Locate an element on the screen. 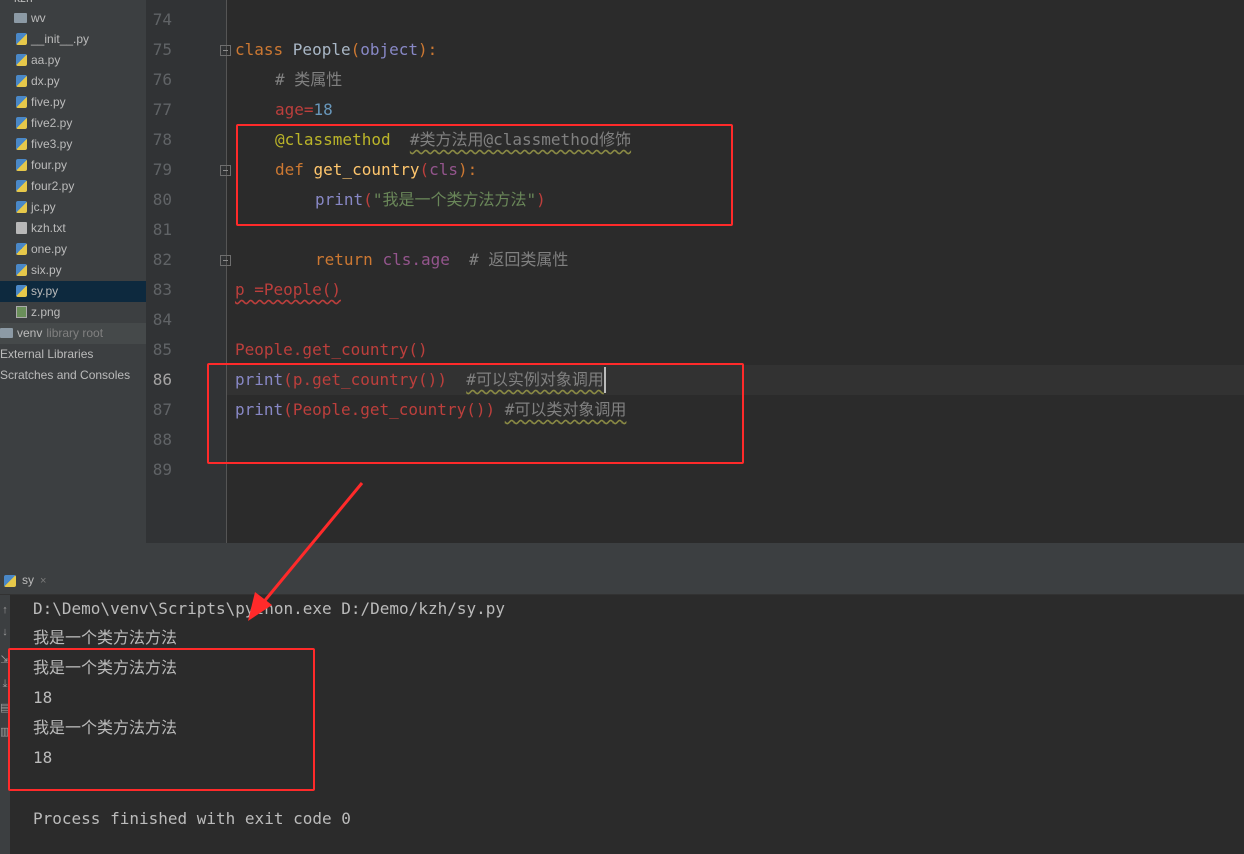 The image size is (1244, 854). arrow-icon is located at coordinates (306, 551).